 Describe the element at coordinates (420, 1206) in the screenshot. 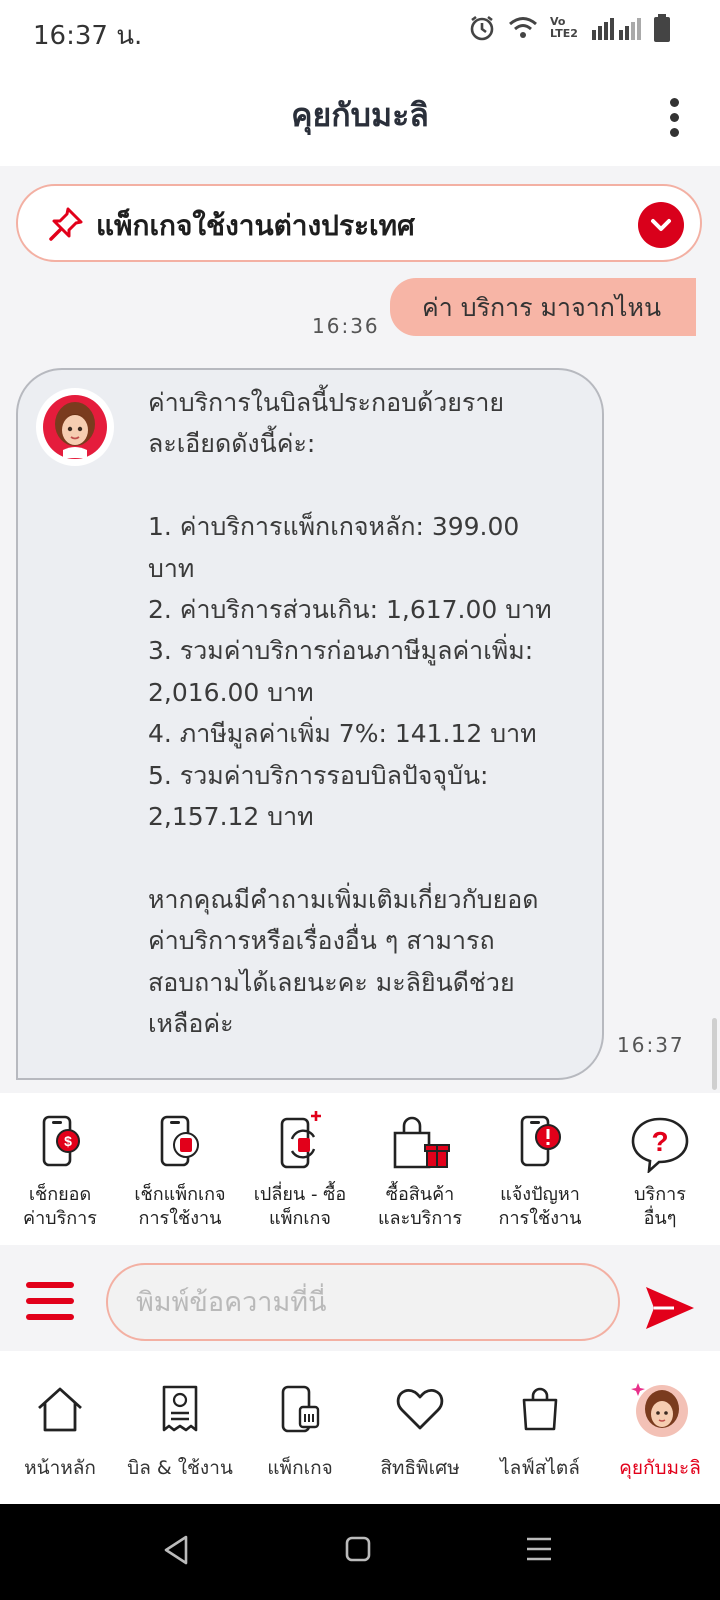

I see `quick-label: ซื้อสินค้า และบริการ` at that location.